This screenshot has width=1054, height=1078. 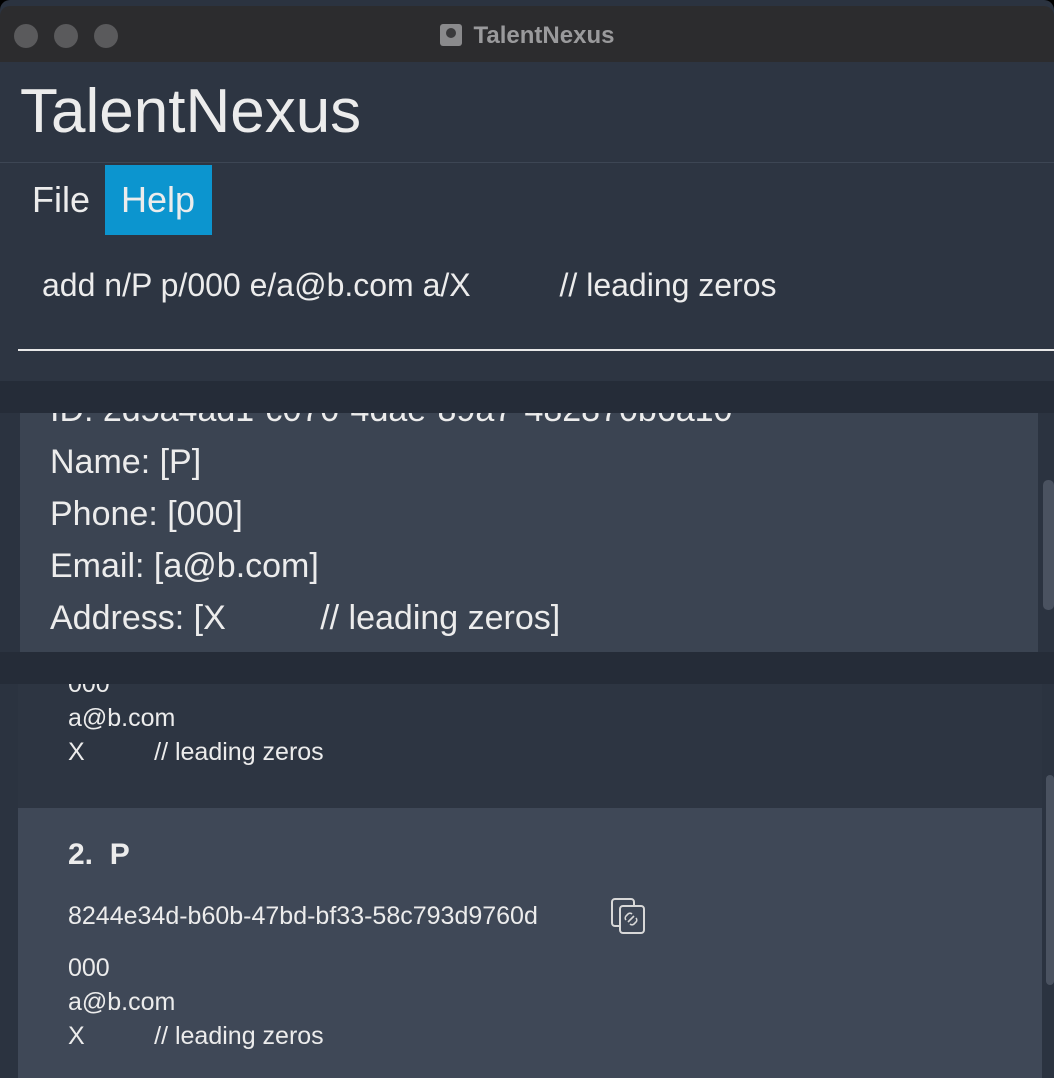 What do you see at coordinates (628, 916) in the screenshot?
I see `copy-link-icon` at bounding box center [628, 916].